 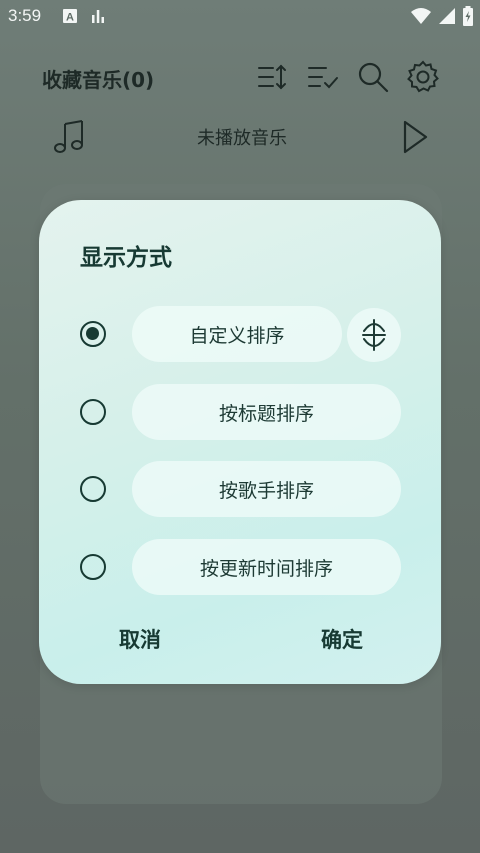 What do you see at coordinates (237, 334) in the screenshot?
I see `option-label: 自定义排序` at bounding box center [237, 334].